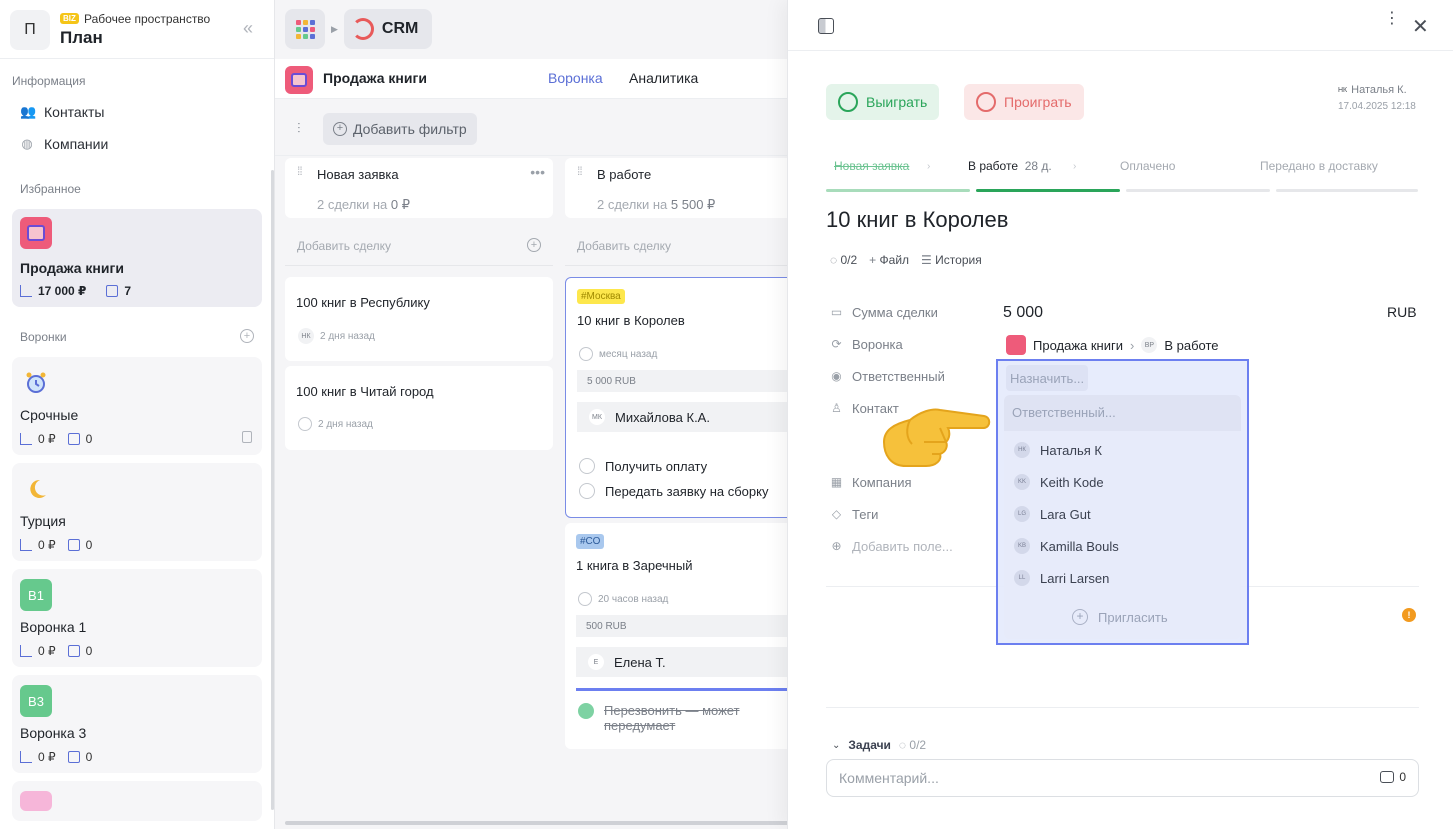  What do you see at coordinates (27, 143) in the screenshot?
I see `globe-icon: ◍` at bounding box center [27, 143].